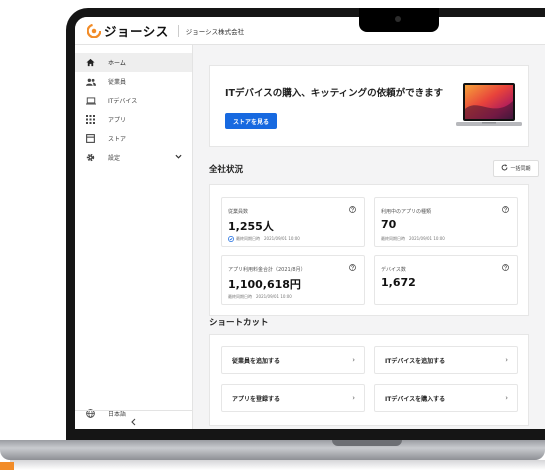 This screenshot has height=470, width=545. I want to click on shortcuts-title: ショートカット, so click(239, 323).